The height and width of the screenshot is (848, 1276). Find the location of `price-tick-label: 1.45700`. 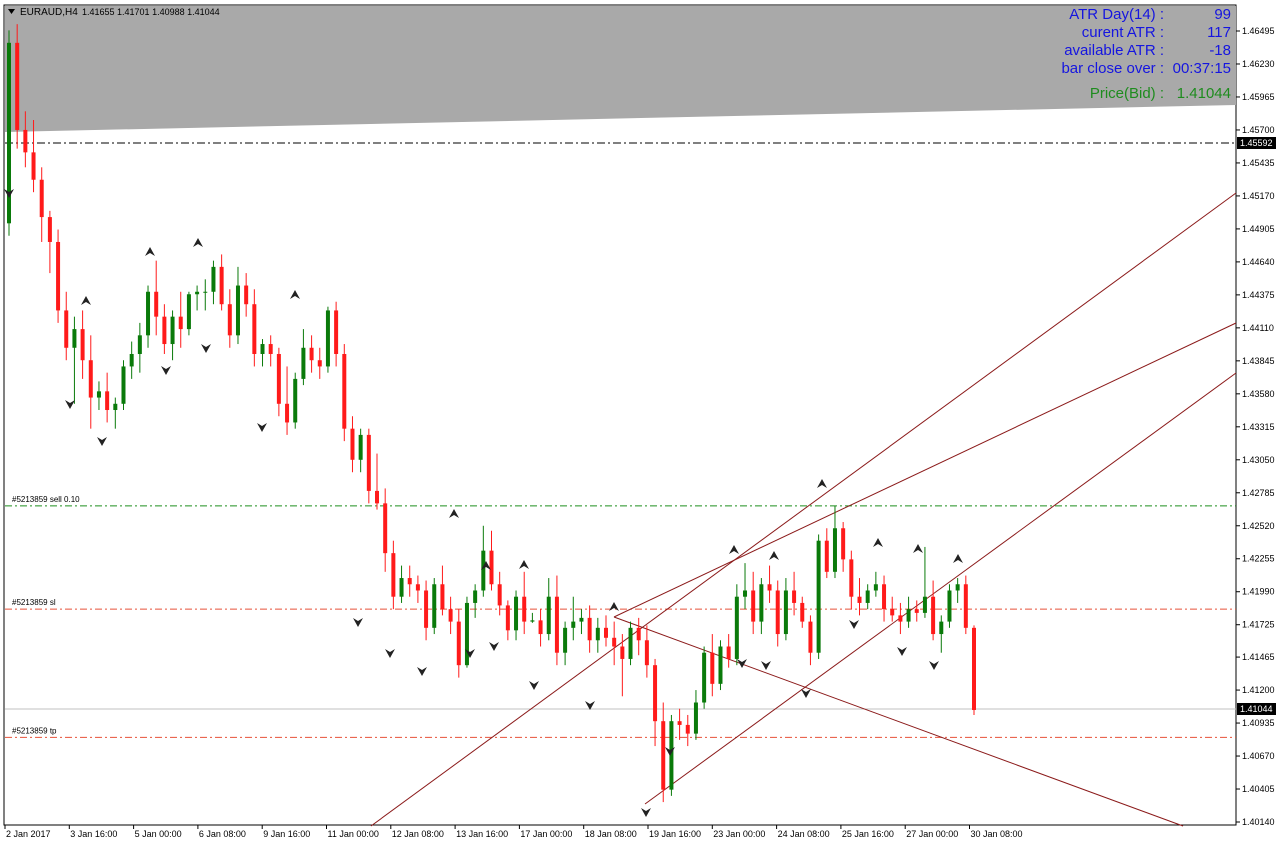

price-tick-label: 1.45700 is located at coordinates (1258, 130).